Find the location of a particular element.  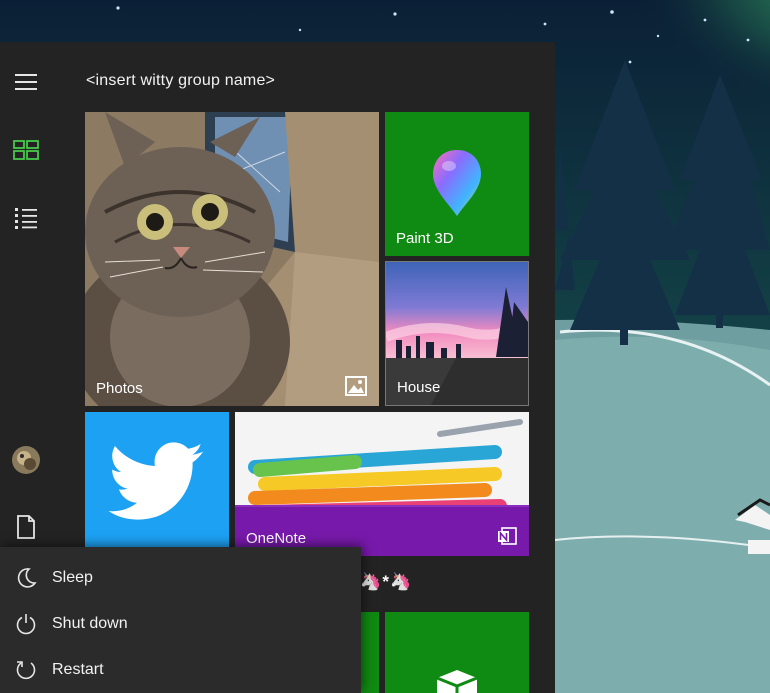

power-icon is located at coordinates (26, 624).